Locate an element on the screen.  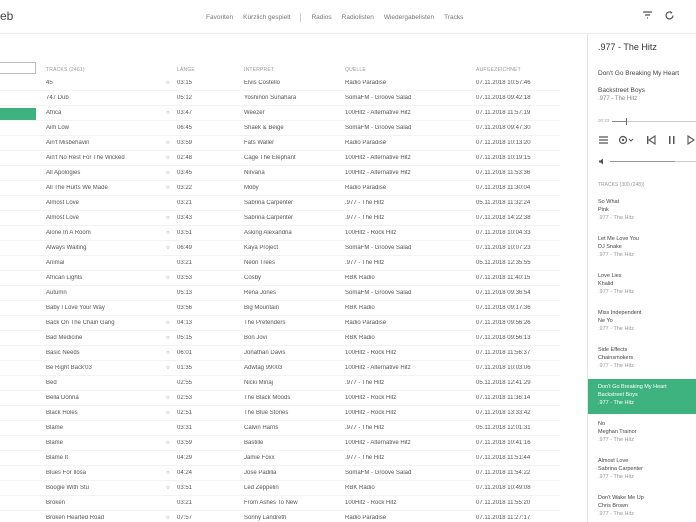
menu-icon is located at coordinates (603, 141).